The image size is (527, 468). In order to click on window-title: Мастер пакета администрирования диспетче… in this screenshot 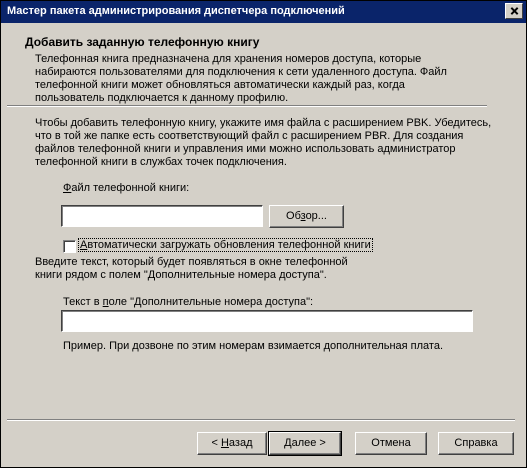, I will do `click(176, 11)`.